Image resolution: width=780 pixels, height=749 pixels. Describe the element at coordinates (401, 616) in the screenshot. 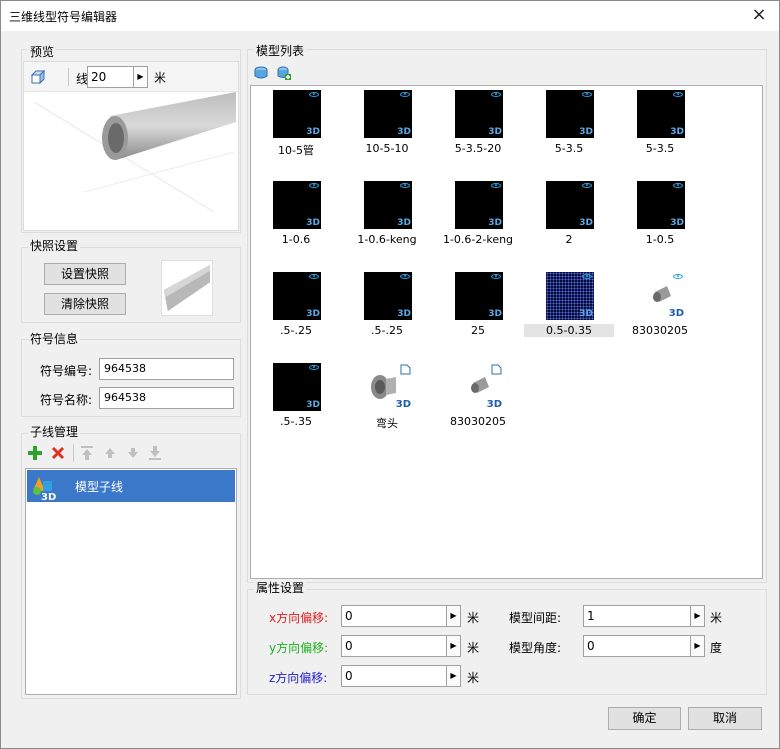

I see `x-offset-spinner: 0 ▶` at that location.